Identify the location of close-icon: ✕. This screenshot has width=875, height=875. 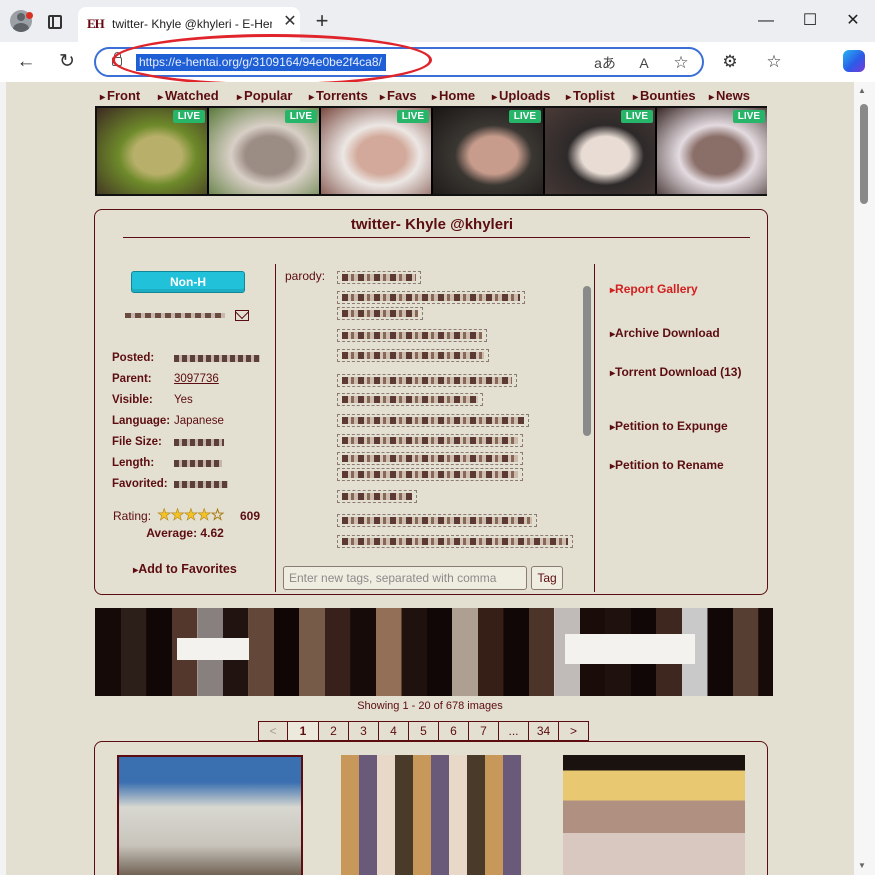
(290, 22).